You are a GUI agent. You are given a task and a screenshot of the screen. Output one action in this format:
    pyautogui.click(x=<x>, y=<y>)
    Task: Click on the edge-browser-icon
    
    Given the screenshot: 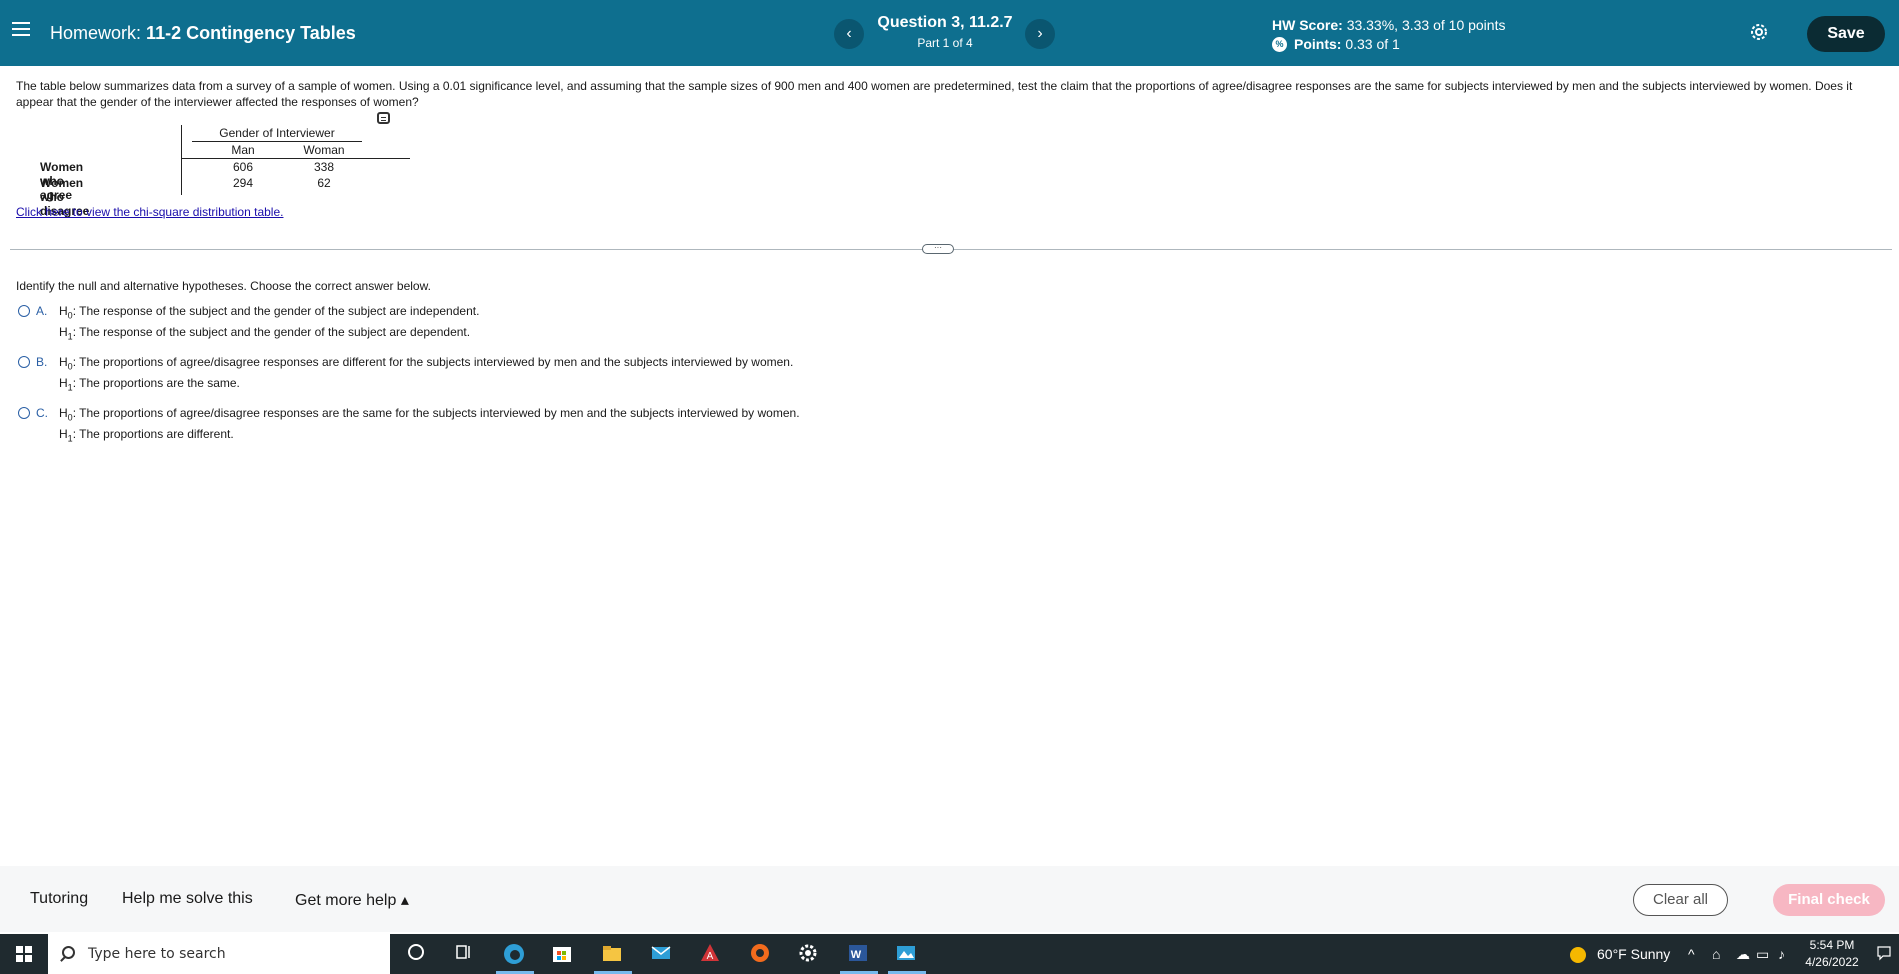 What is the action you would take?
    pyautogui.click(x=514, y=954)
    